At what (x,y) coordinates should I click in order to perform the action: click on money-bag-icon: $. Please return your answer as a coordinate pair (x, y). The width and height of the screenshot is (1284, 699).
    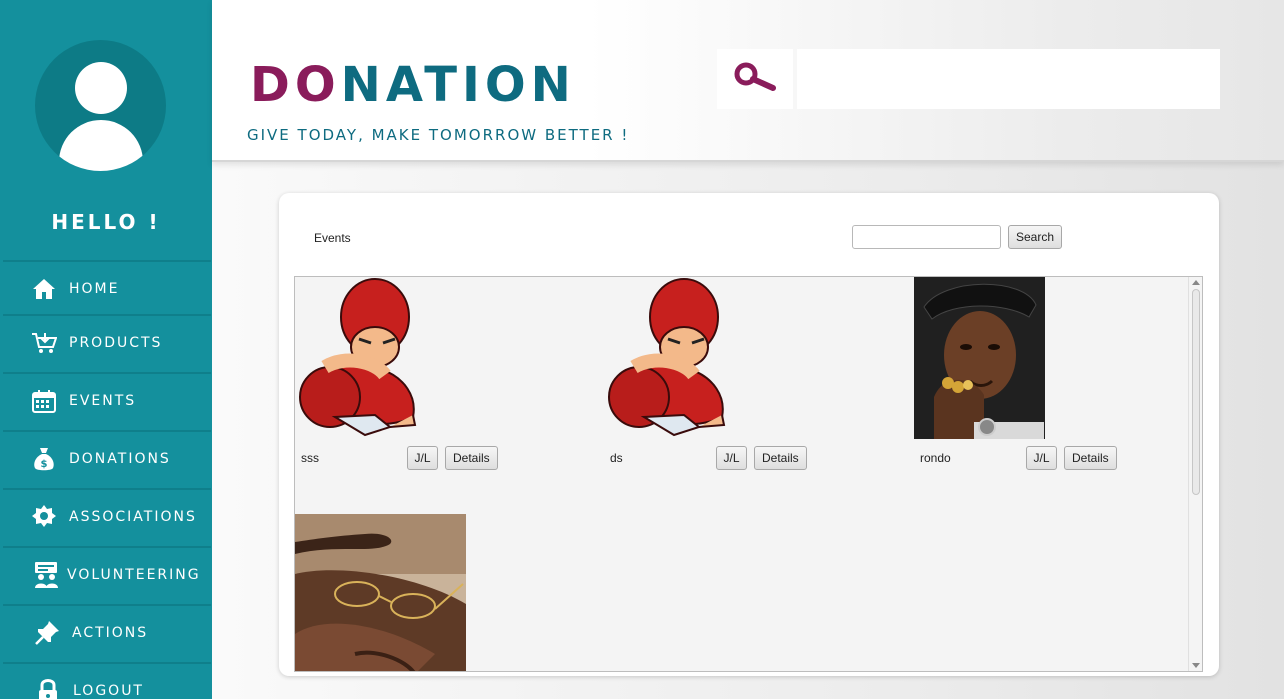
    Looking at the image, I should click on (44, 459).